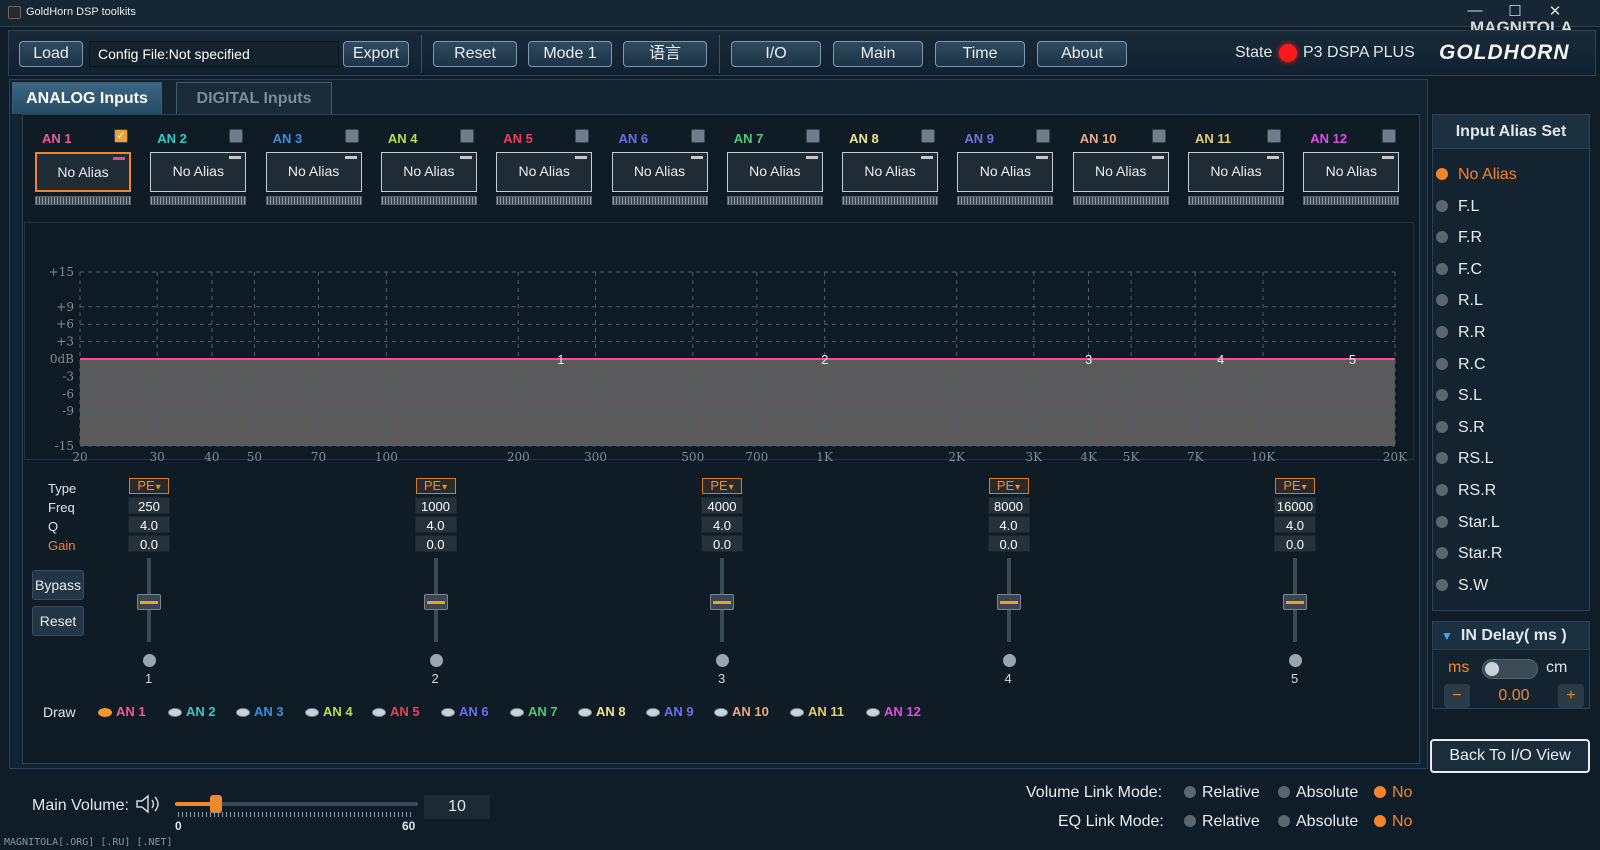 This screenshot has height=850, width=1600. Describe the element at coordinates (1295, 505) in the screenshot. I see `freq-field: 16000` at that location.